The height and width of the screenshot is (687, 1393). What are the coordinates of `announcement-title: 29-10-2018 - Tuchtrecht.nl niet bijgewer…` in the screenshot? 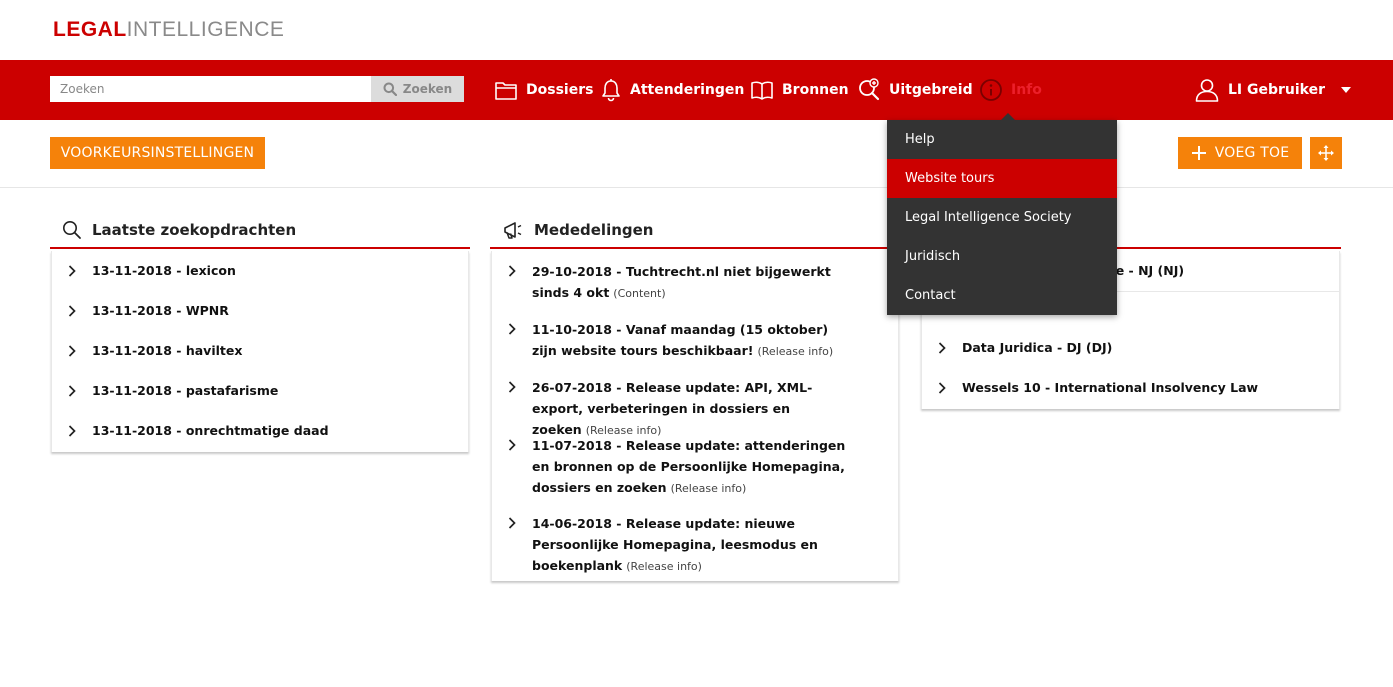 It's located at (681, 282).